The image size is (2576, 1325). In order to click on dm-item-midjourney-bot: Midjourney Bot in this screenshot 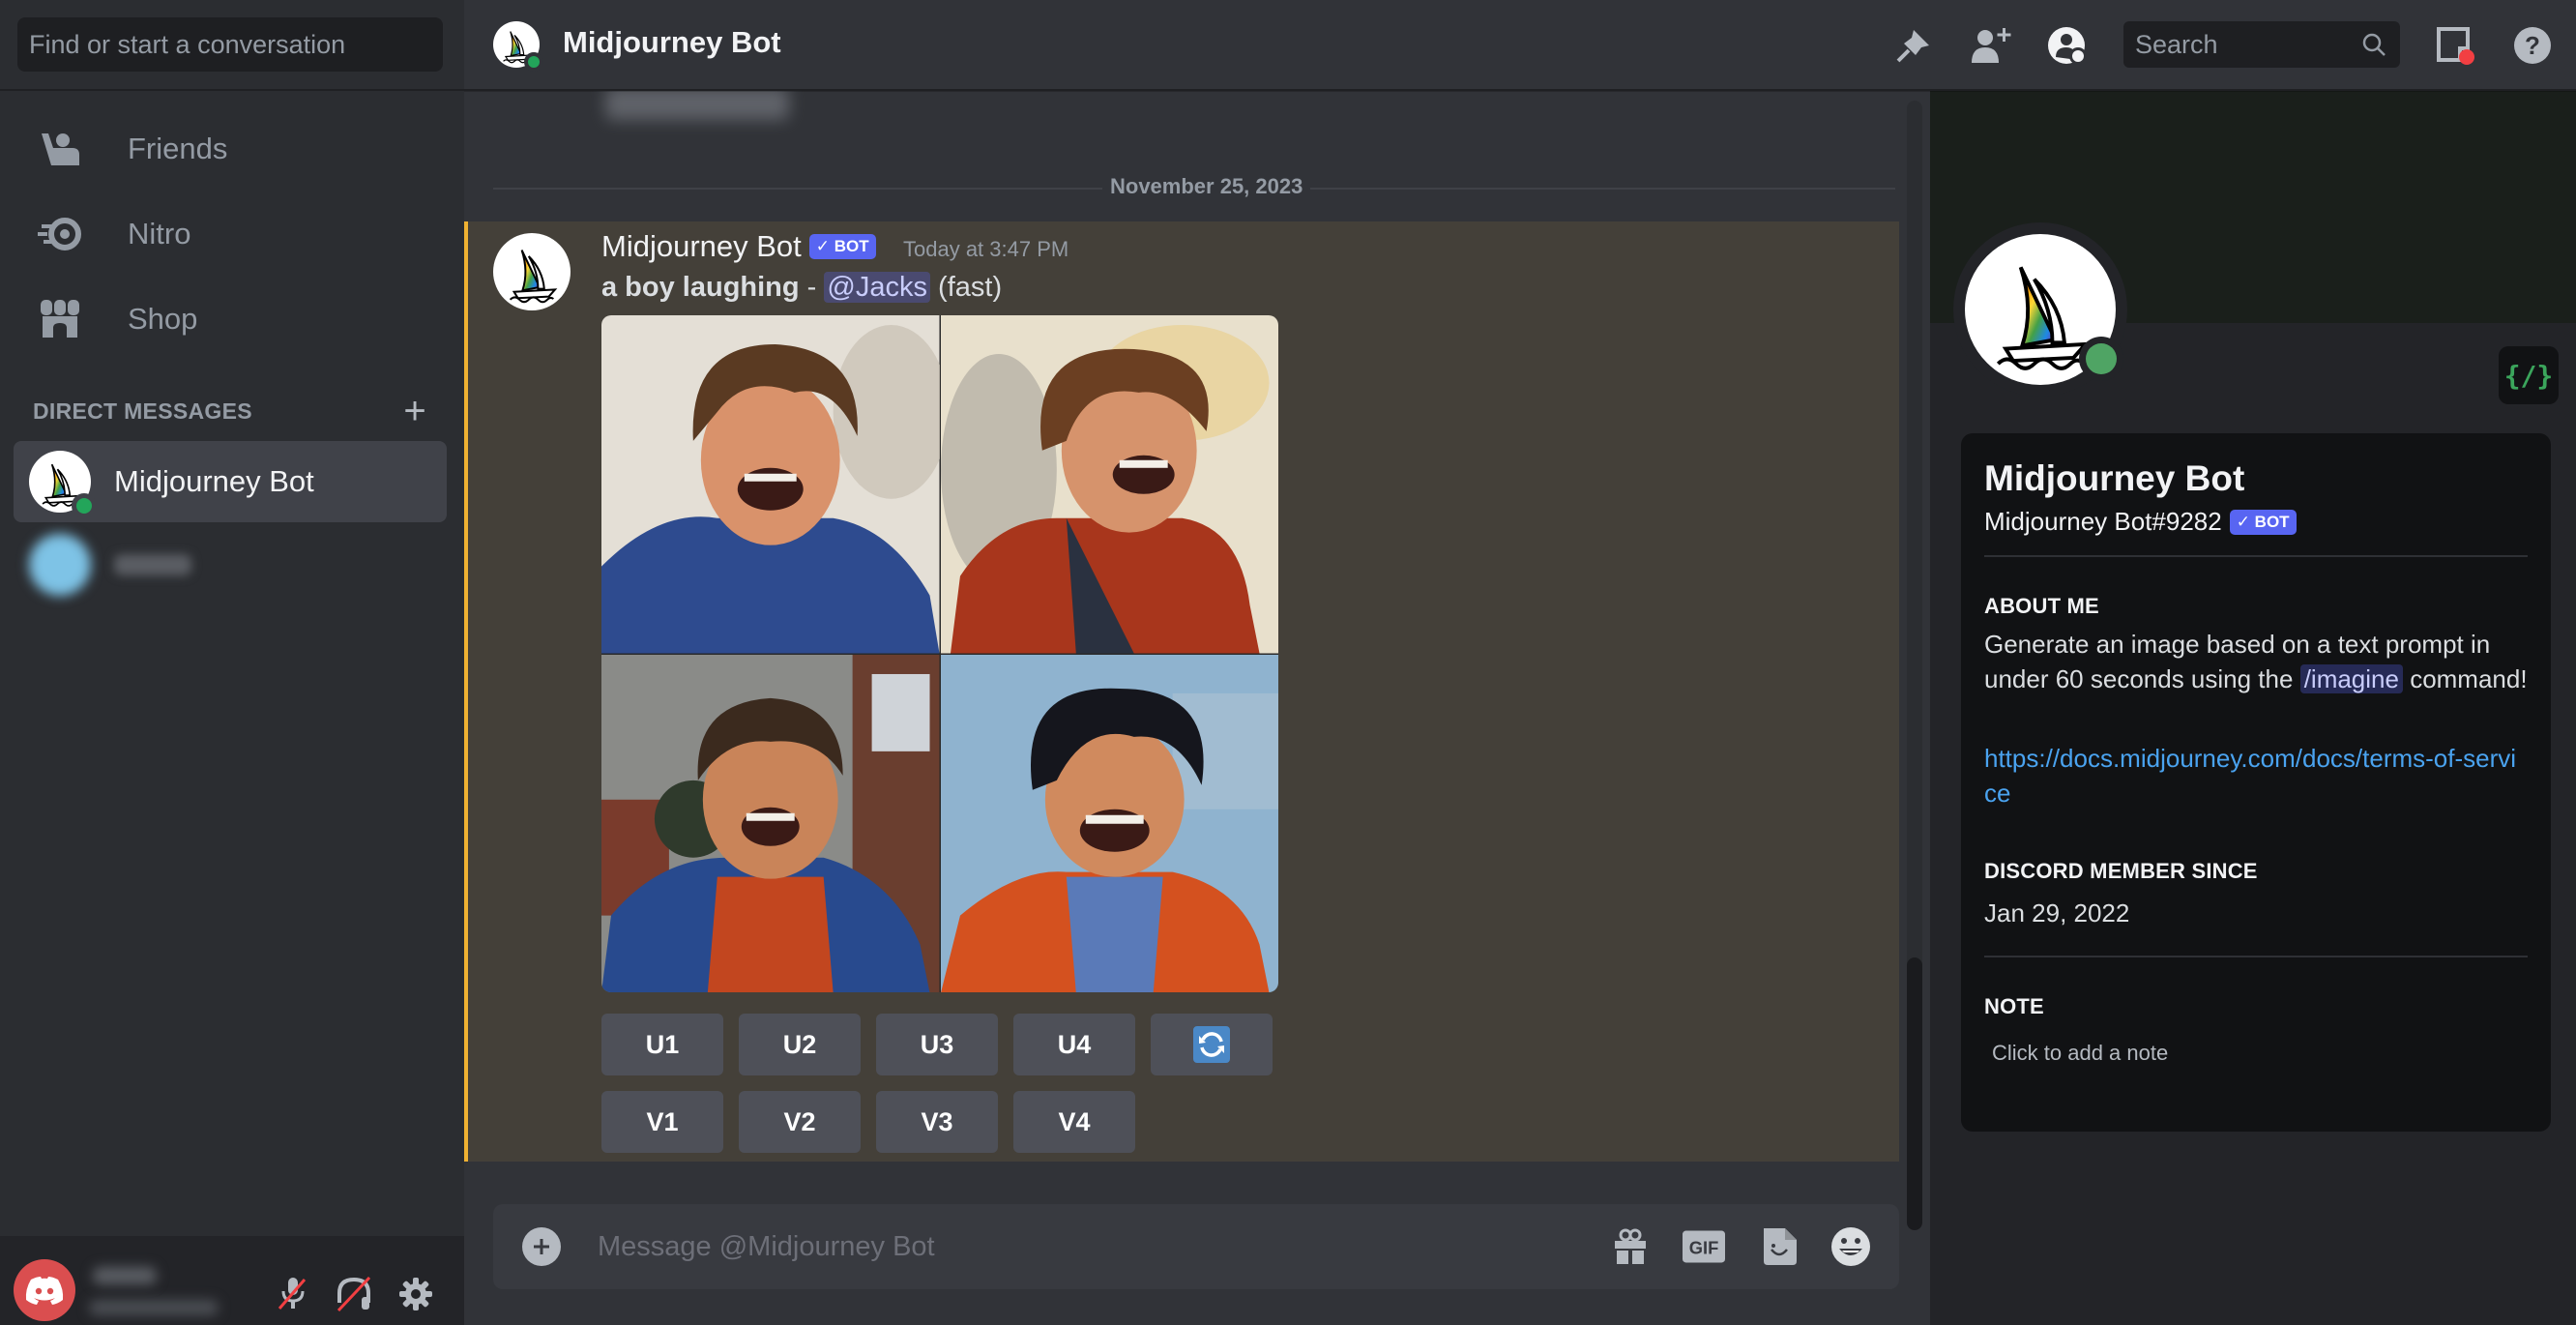, I will do `click(230, 481)`.